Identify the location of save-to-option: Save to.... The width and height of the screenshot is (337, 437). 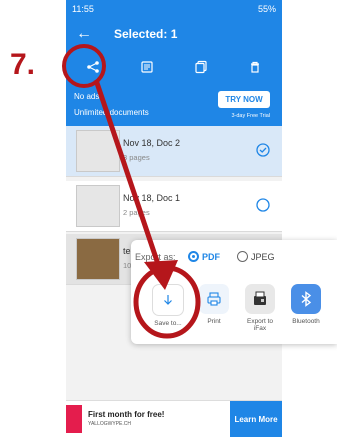
(168, 305).